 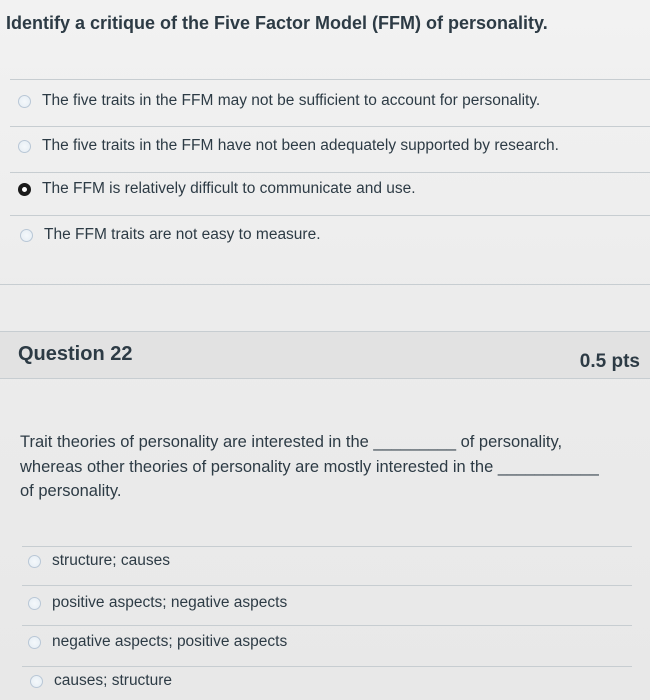 I want to click on answer-option: The FFM traits are not easy to measure., so click(x=170, y=235).